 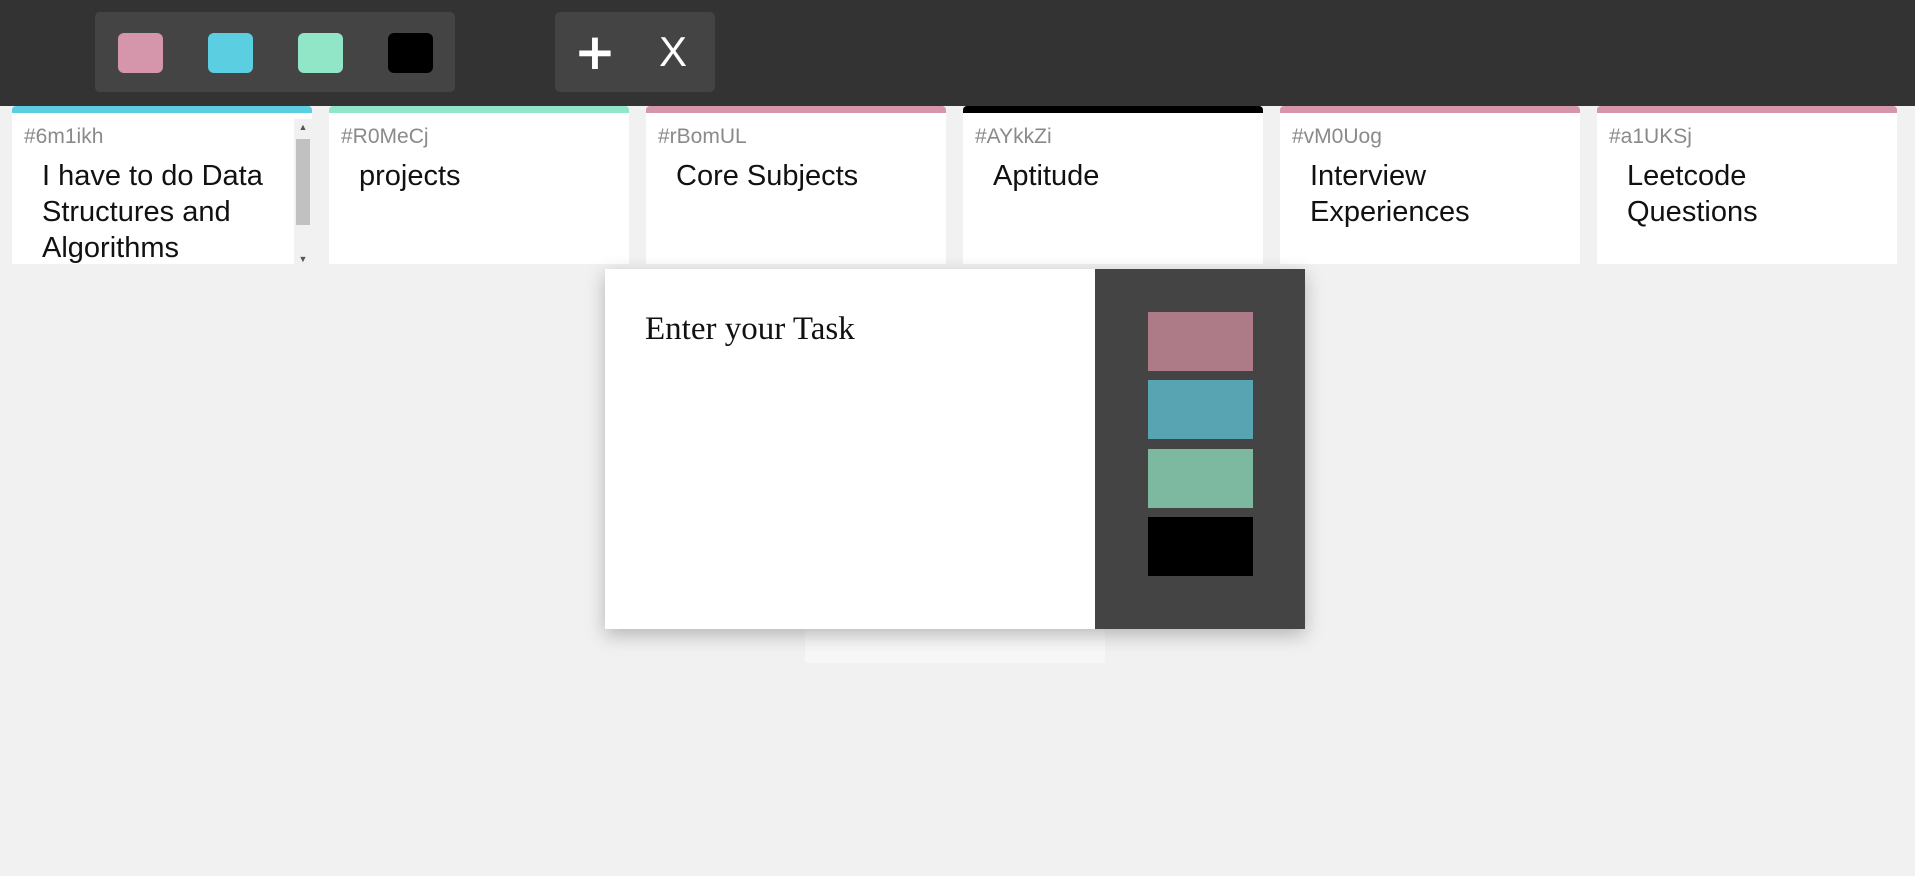 I want to click on scroll-thumb, so click(x=303, y=182).